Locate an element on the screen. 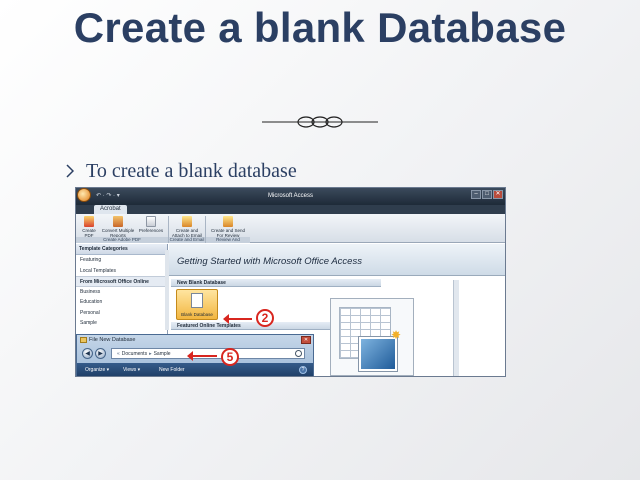 This screenshot has width=640, height=480. star-icon: ✸ is located at coordinates (396, 335).